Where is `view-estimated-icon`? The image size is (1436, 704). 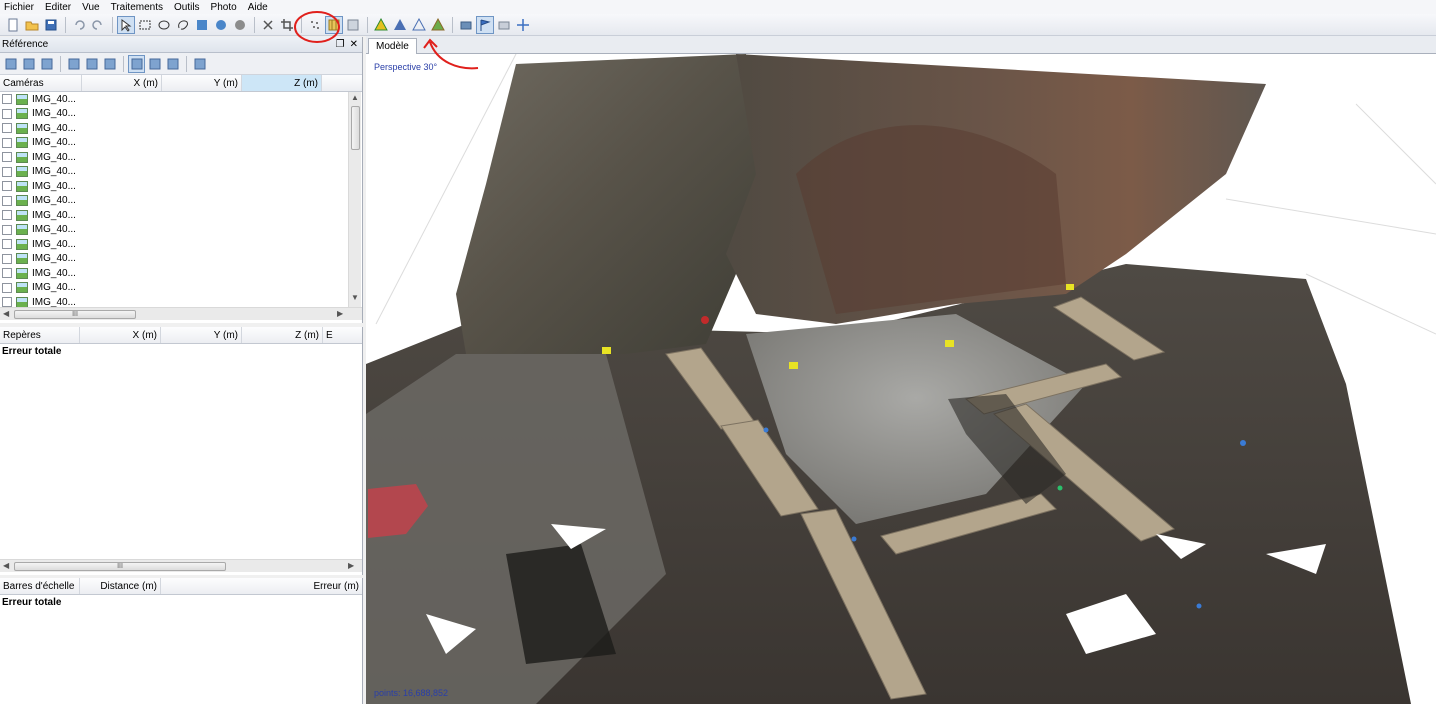
view-estimated-icon is located at coordinates (154, 64).